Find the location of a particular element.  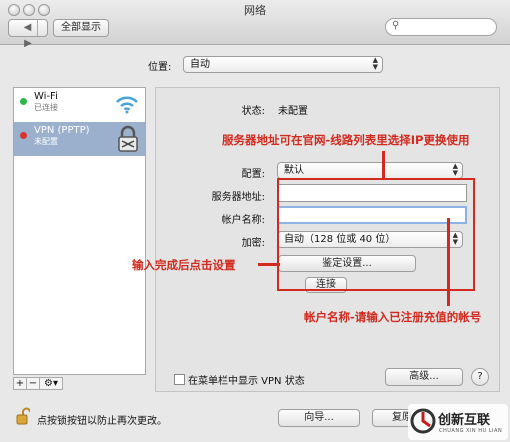

location-value: 自动 is located at coordinates (200, 64).